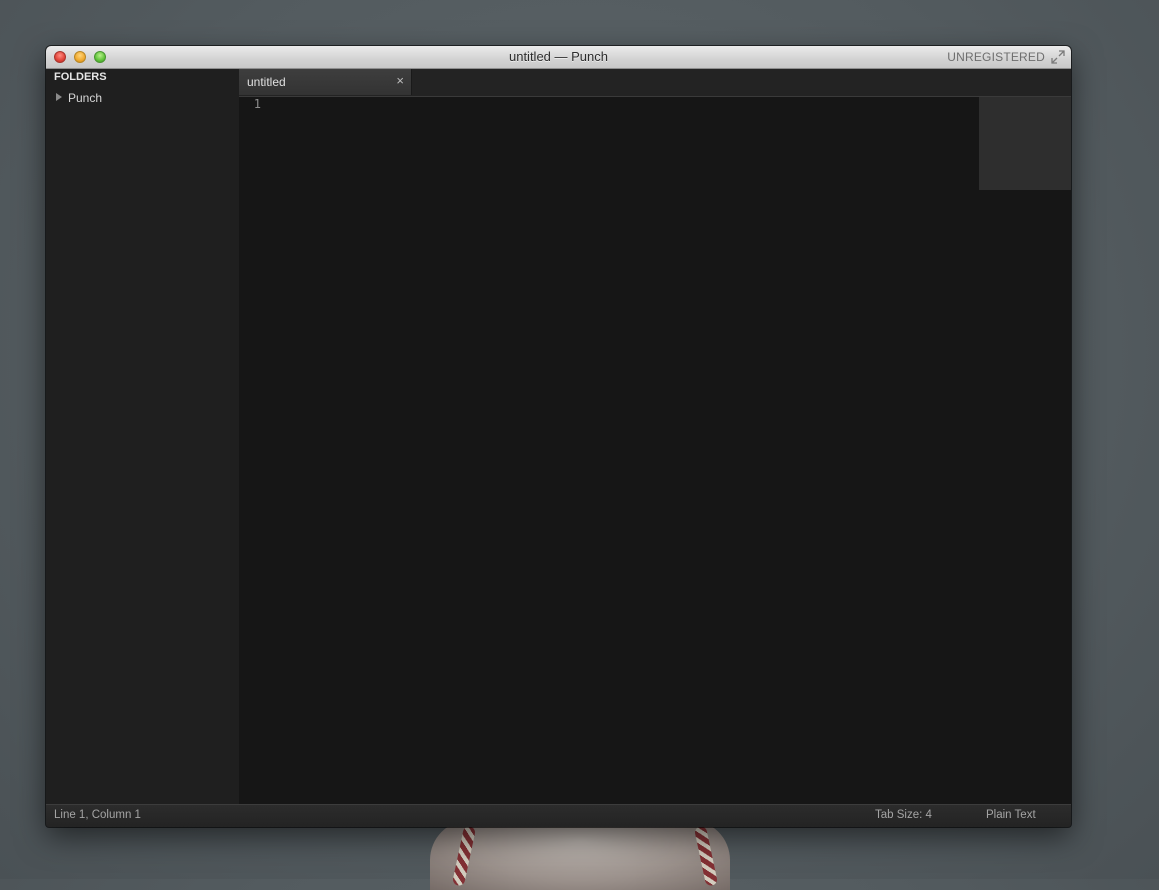  I want to click on syntax-selector: Plain Text, so click(1011, 815).